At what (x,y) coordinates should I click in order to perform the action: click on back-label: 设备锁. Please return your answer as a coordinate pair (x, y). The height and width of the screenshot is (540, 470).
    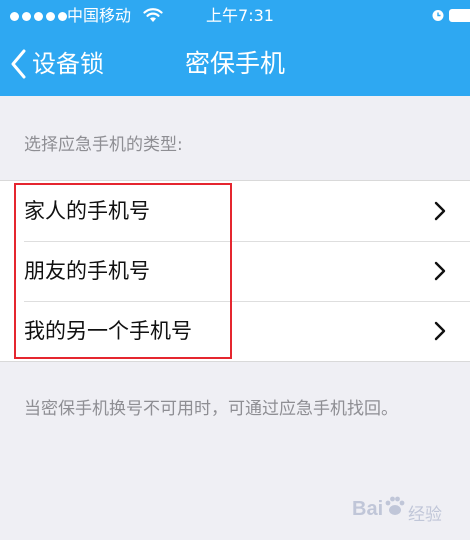
    Looking at the image, I should click on (68, 64).